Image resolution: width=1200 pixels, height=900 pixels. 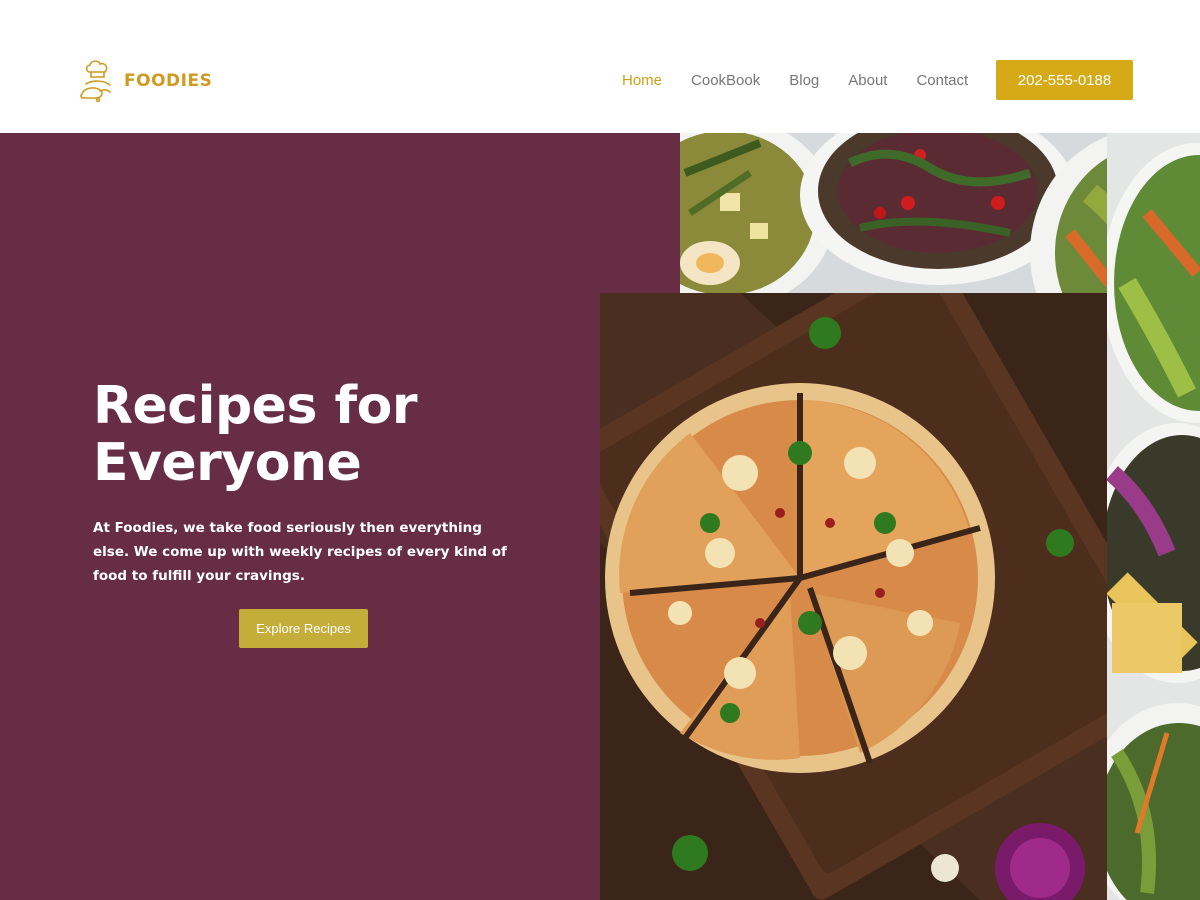 I want to click on brand-logo: FOODIES, so click(x=145, y=81).